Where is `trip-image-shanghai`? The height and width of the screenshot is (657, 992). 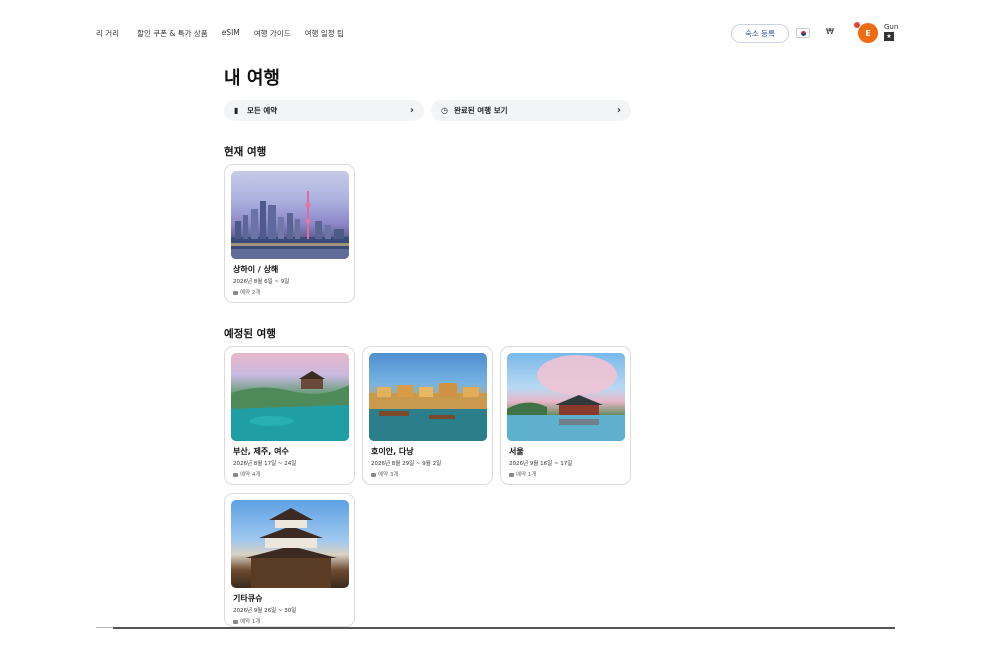
trip-image-shanghai is located at coordinates (290, 215).